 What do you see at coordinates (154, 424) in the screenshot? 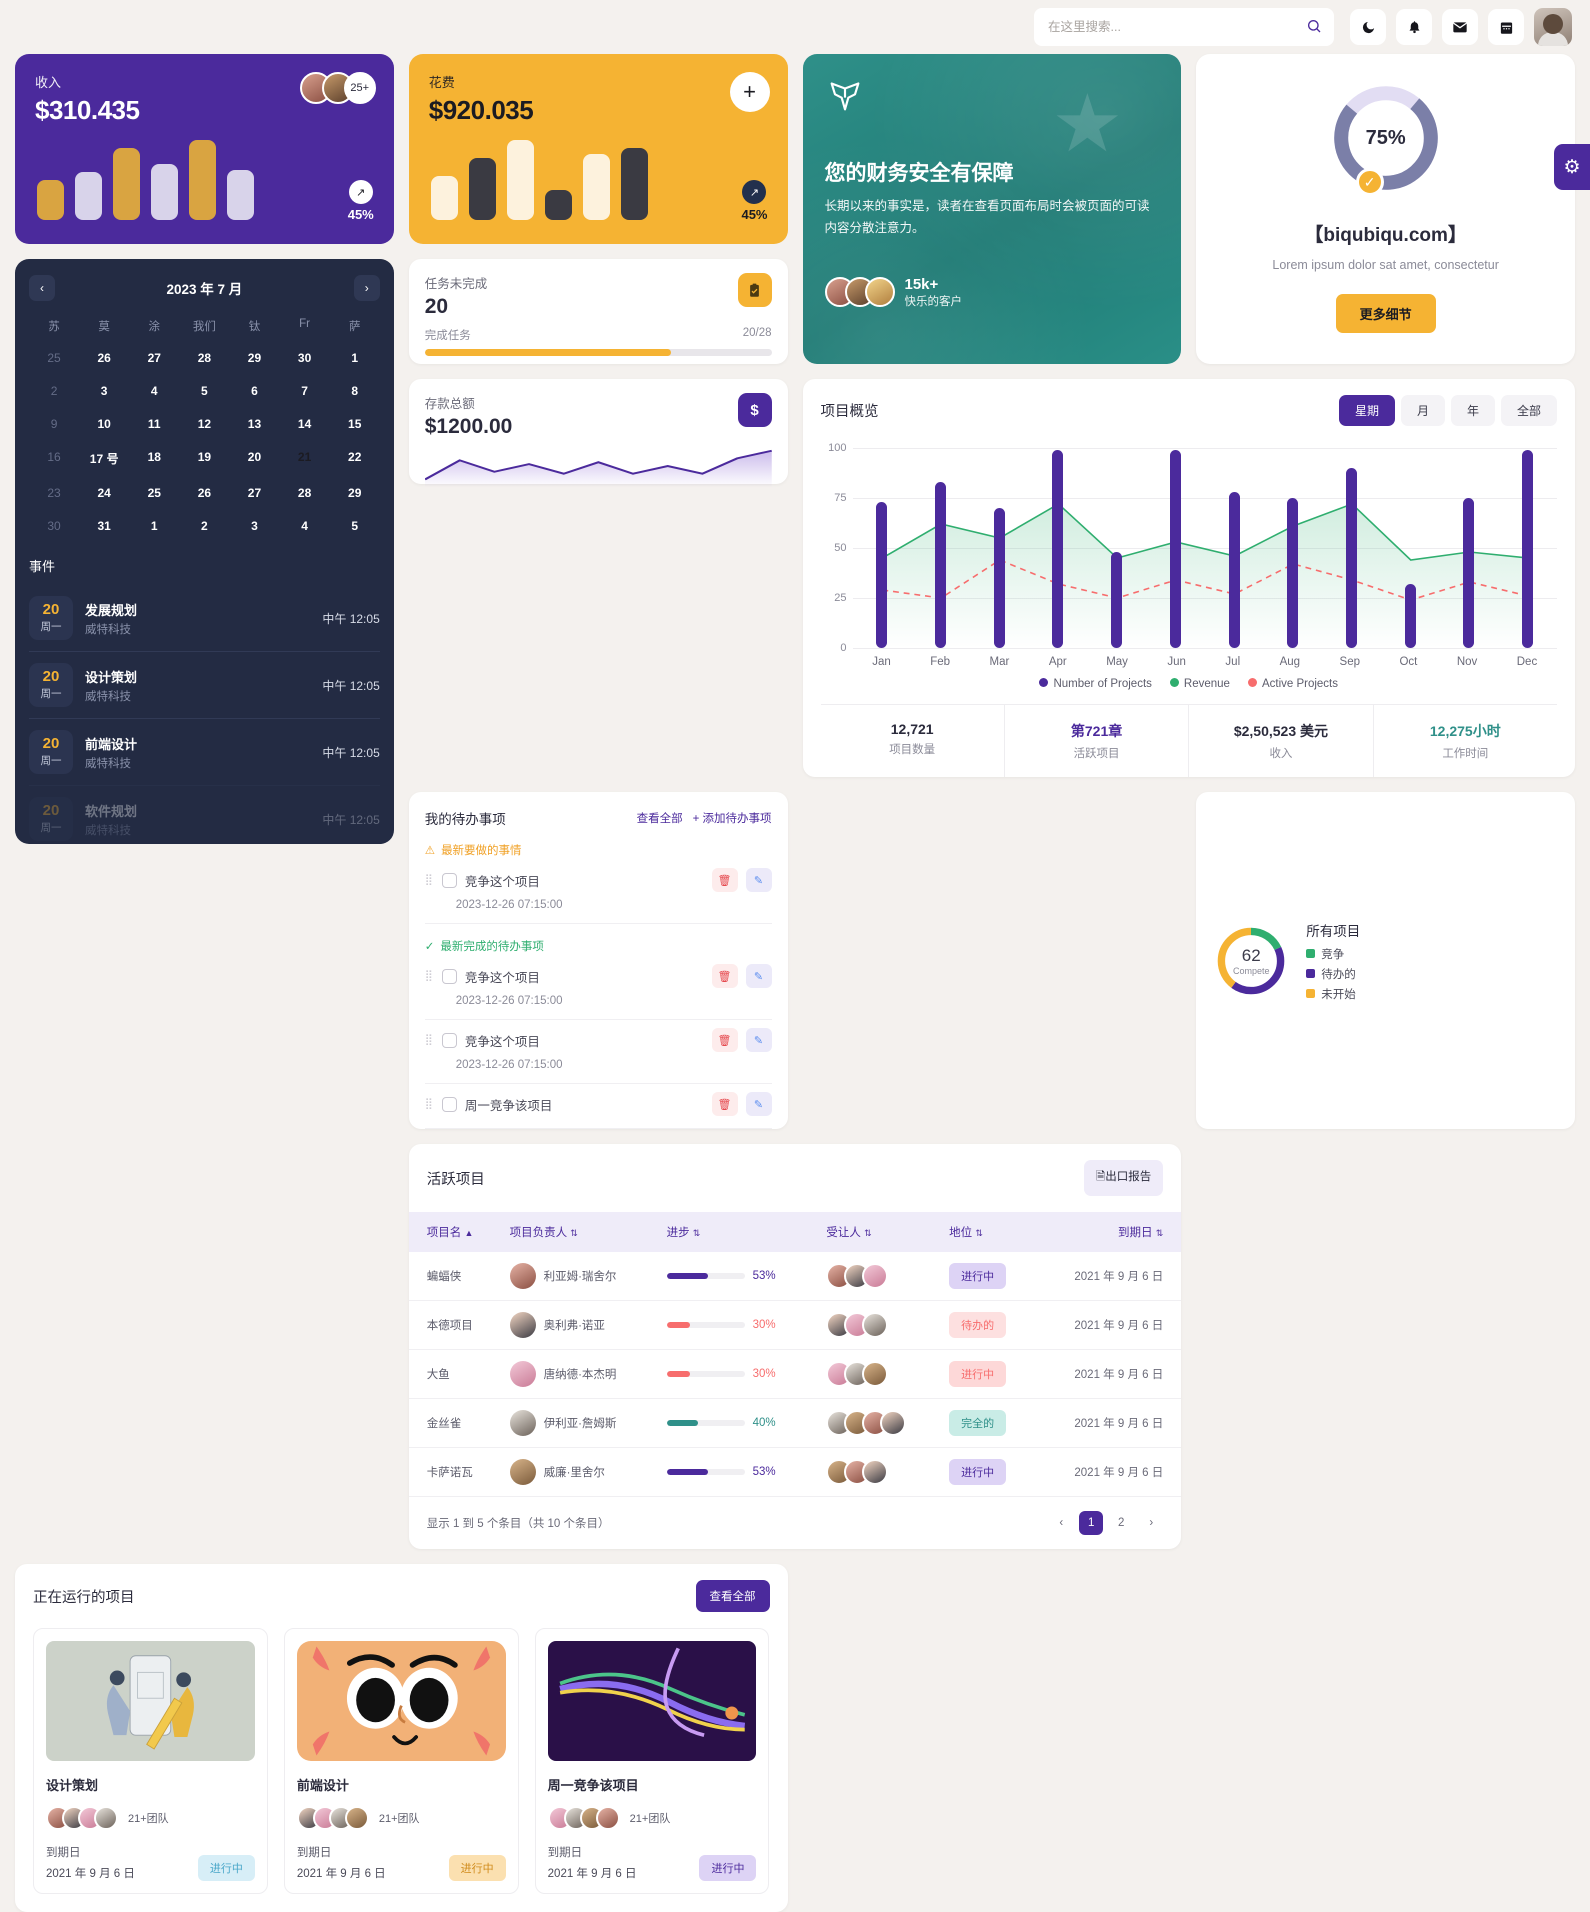
I see `calendar-day: 11` at bounding box center [154, 424].